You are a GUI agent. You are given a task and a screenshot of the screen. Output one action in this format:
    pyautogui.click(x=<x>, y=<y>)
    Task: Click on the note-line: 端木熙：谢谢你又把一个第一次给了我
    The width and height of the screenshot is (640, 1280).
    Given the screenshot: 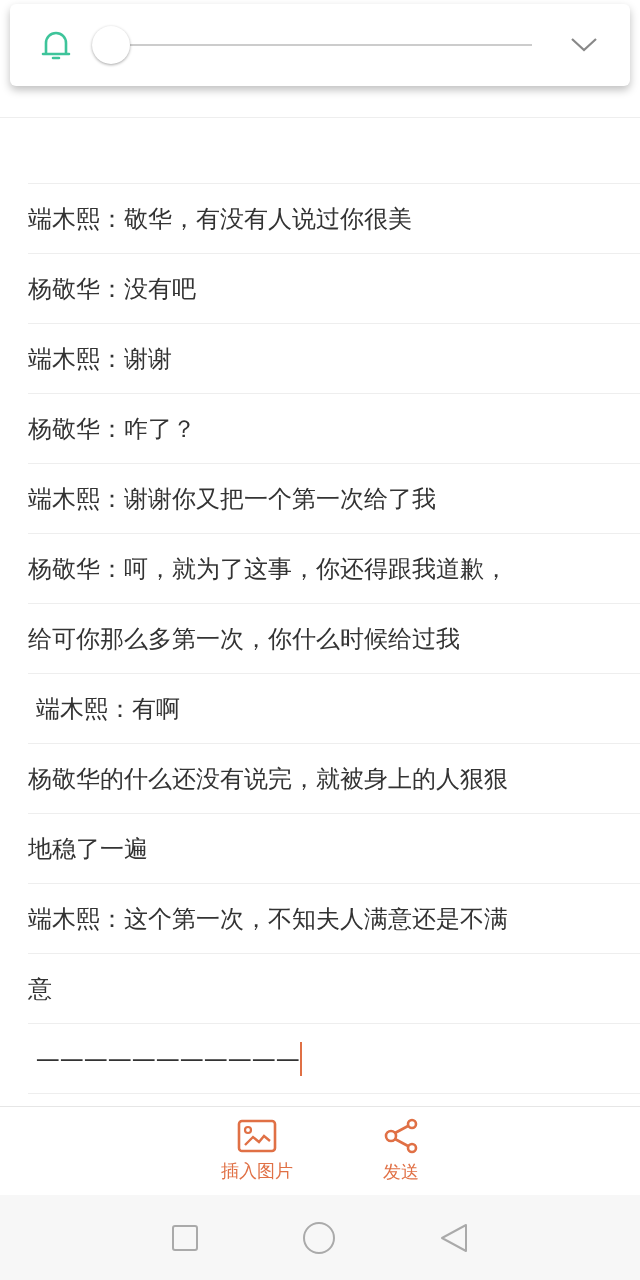 What is the action you would take?
    pyautogui.click(x=232, y=499)
    